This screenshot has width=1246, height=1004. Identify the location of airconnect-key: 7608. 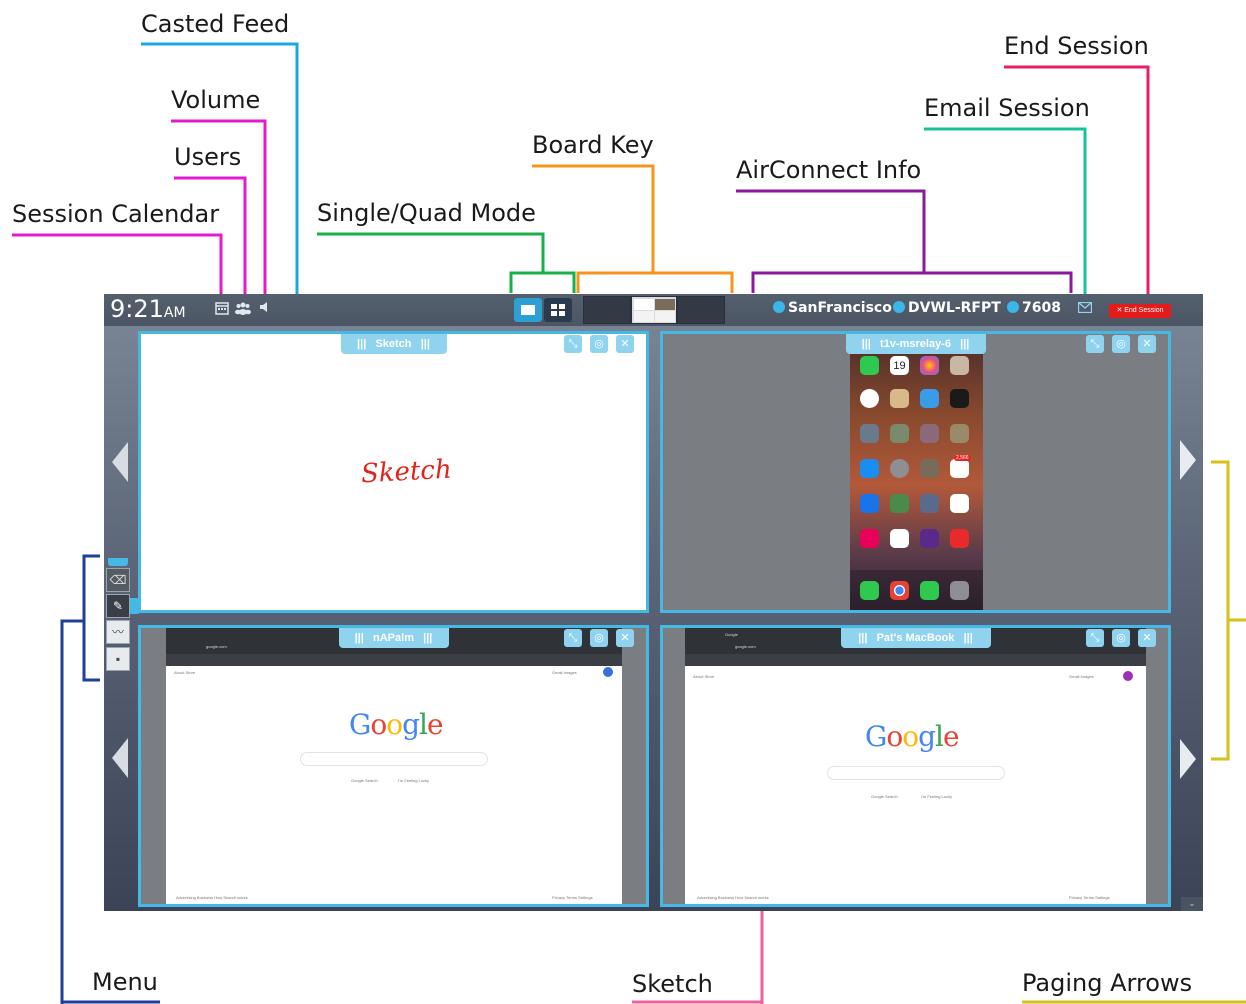
(1034, 308).